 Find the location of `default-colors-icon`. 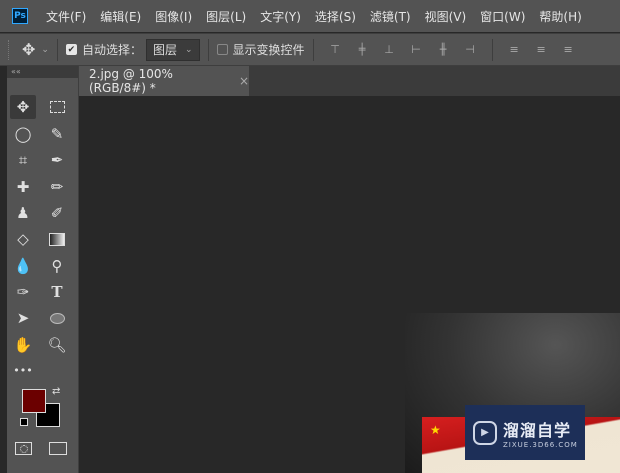

default-colors-icon is located at coordinates (24, 422).